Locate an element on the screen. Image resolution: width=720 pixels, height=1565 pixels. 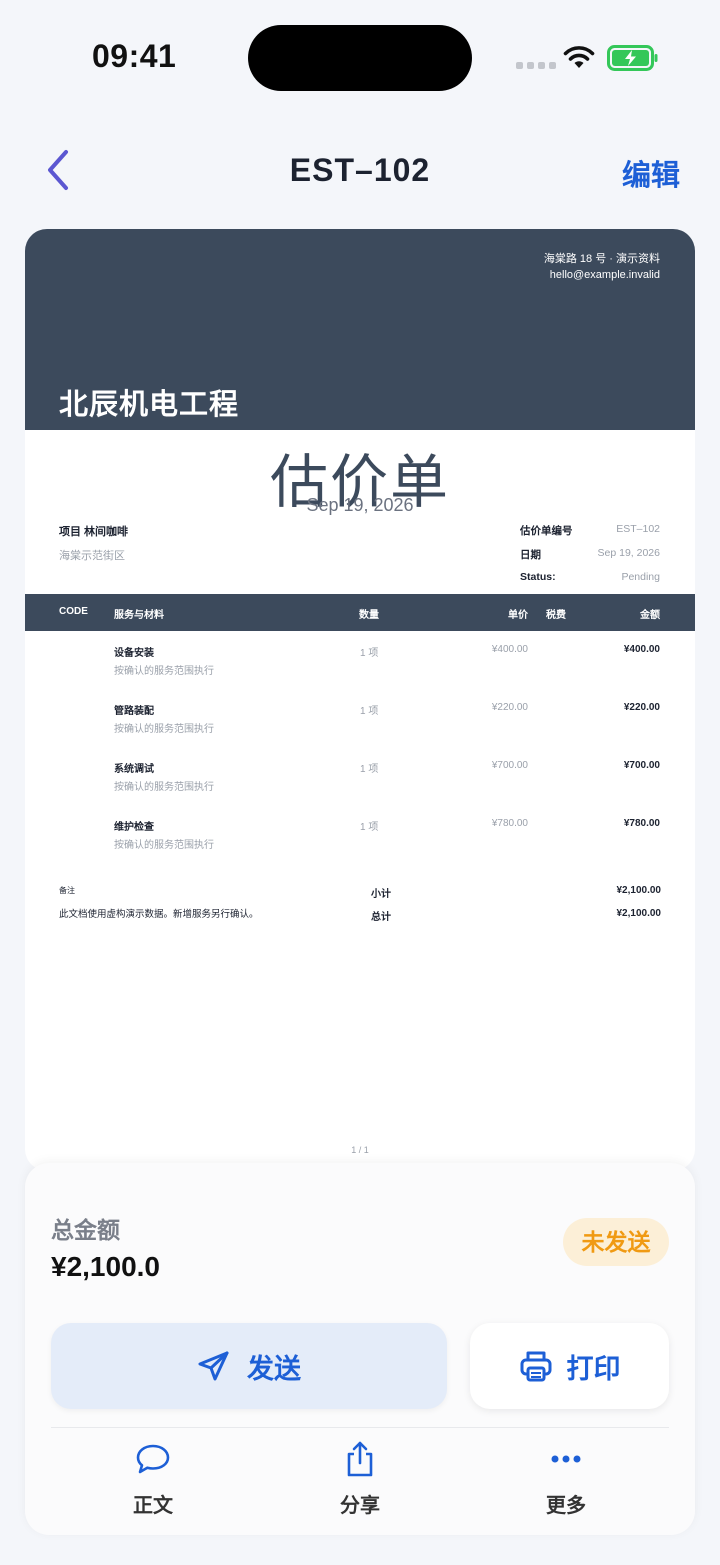
table-row: 系统调试 按确认的服务范围执行 1 项 ¥700.00 ¥700.00 is located at coordinates (360, 776).